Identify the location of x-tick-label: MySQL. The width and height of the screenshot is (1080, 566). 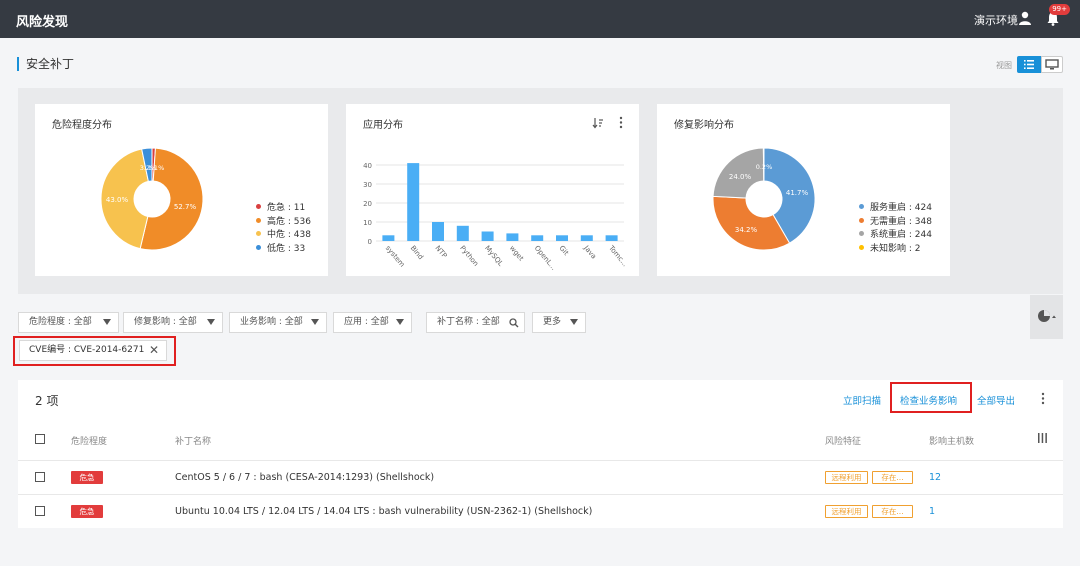
(494, 256).